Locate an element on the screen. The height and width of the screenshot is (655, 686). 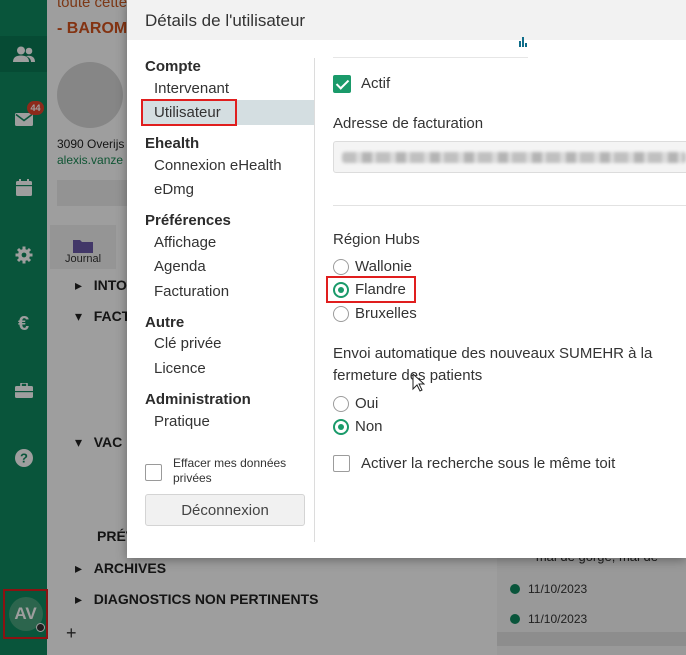
clear-data-checkbox is located at coordinates (153, 472).